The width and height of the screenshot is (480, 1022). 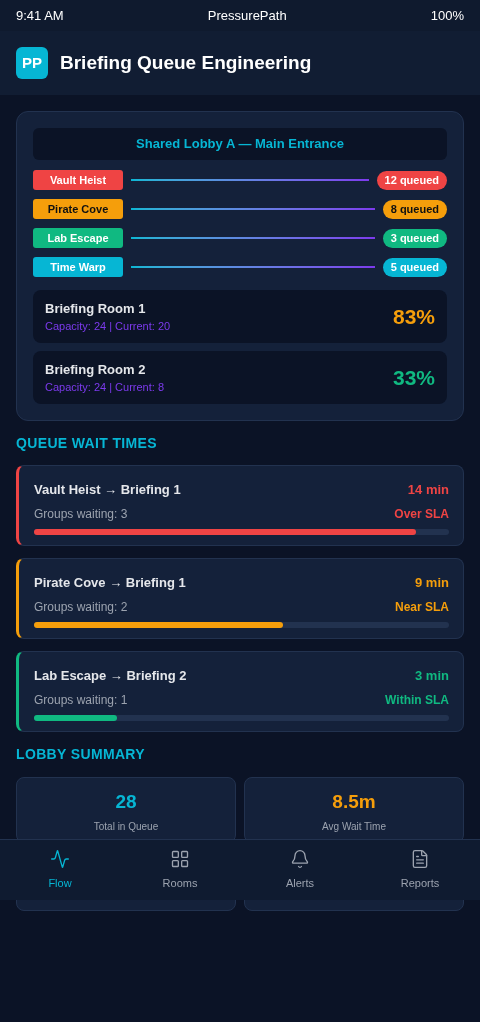 I want to click on game-tag: Pirate Cove, so click(x=78, y=209).